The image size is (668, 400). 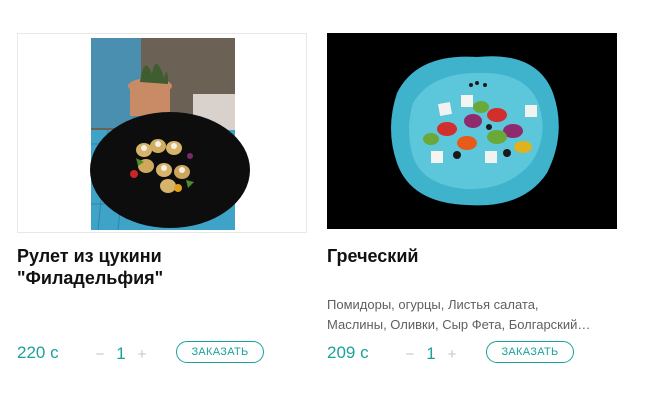 What do you see at coordinates (348, 352) in the screenshot?
I see `product-price: 209 с` at bounding box center [348, 352].